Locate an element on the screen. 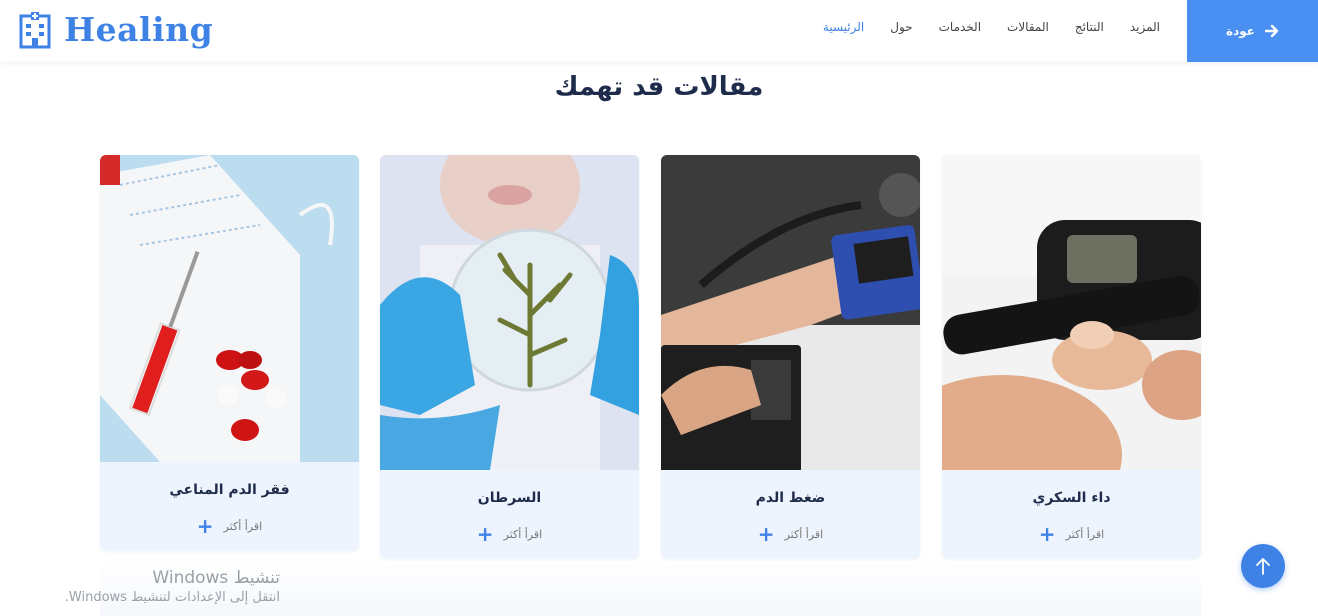 This screenshot has height=616, width=1318. article-card-blood-pressure: ضغط الدم اقرأ أكثر + is located at coordinates (790, 357).